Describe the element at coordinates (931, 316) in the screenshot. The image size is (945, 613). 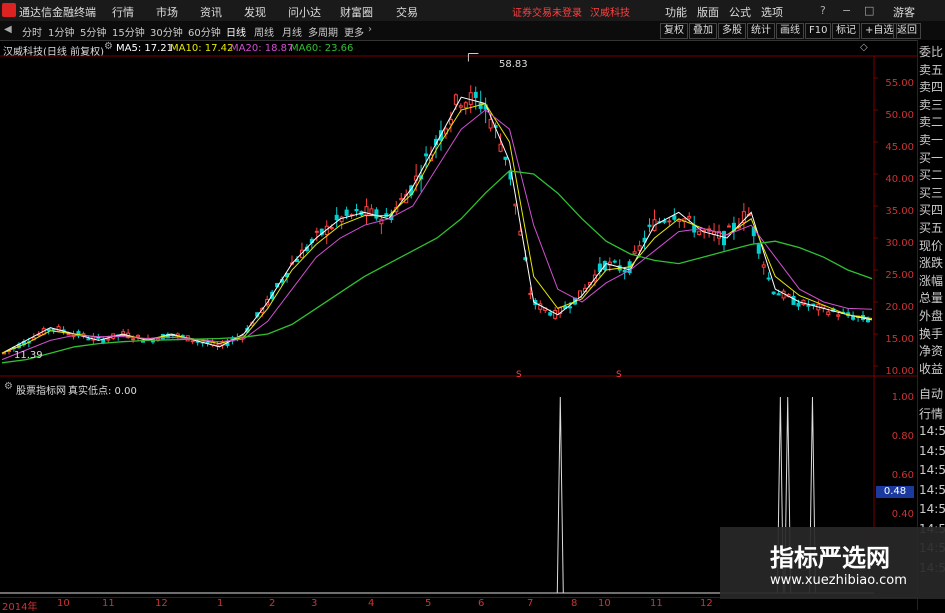
I see `side-panel-label: 外盘` at that location.